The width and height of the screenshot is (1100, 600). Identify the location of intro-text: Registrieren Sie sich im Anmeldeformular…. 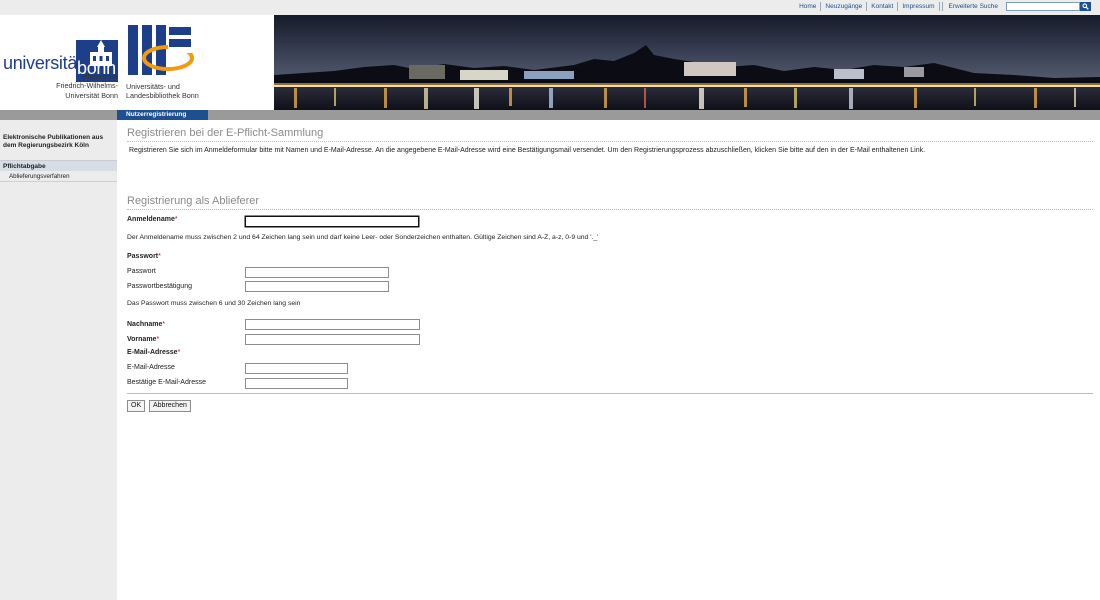
(527, 150).